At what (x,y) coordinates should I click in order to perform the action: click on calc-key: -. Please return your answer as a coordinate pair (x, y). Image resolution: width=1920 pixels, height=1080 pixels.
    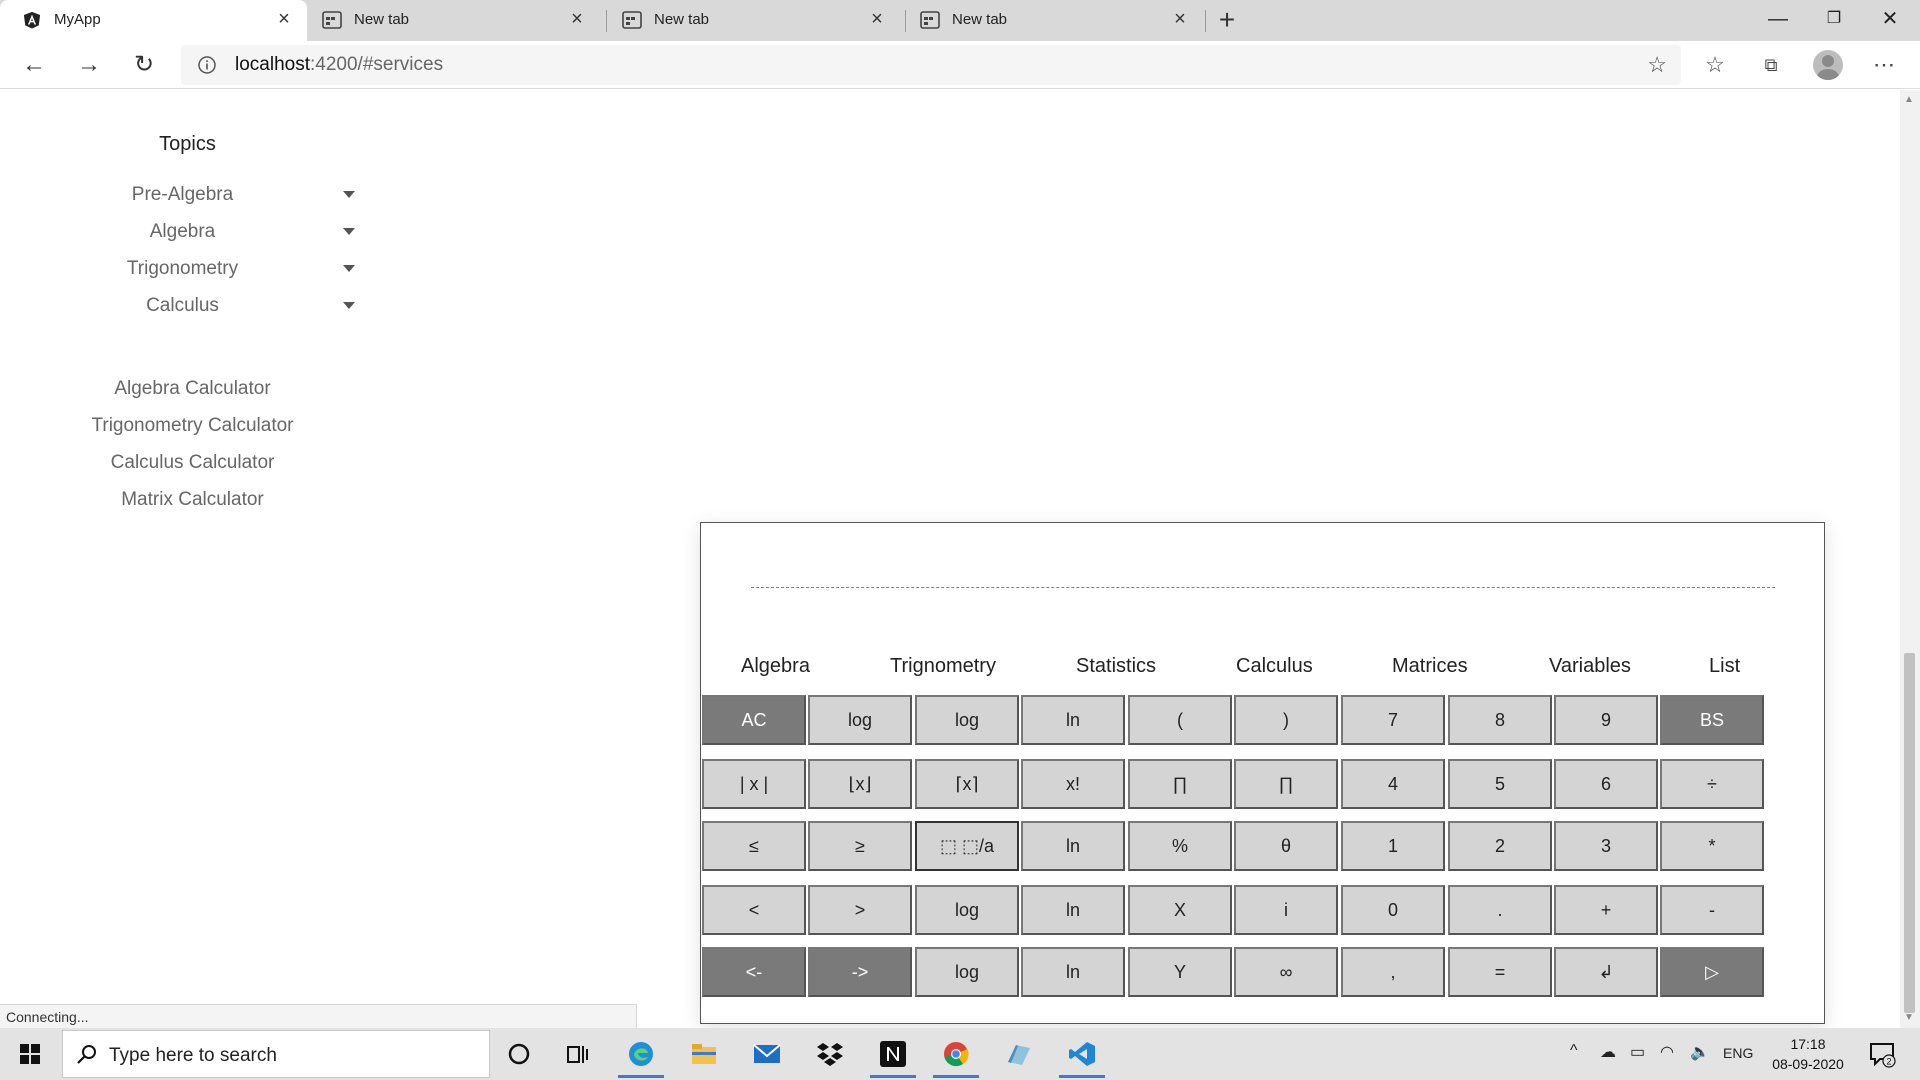
    Looking at the image, I should click on (1712, 910).